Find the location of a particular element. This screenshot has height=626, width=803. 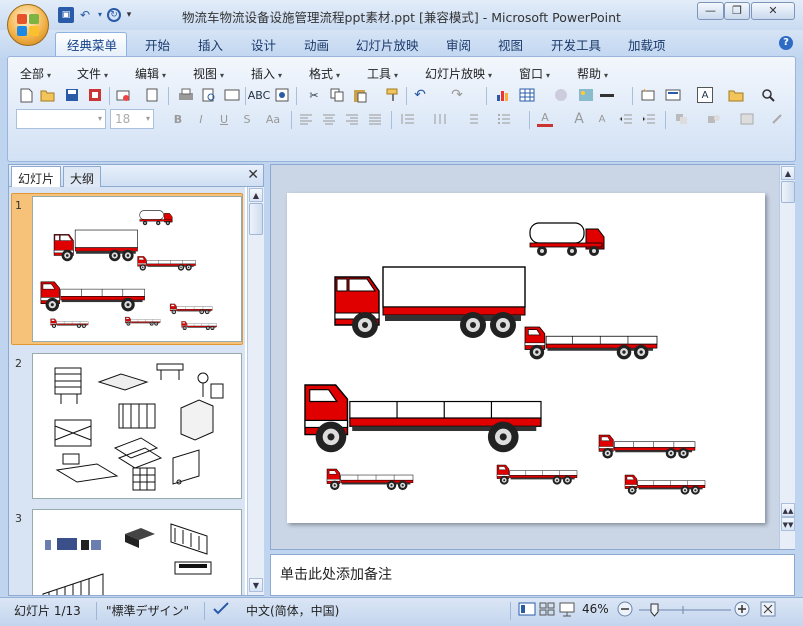

menu-tools: 工具 ▾ is located at coordinates (382, 73).